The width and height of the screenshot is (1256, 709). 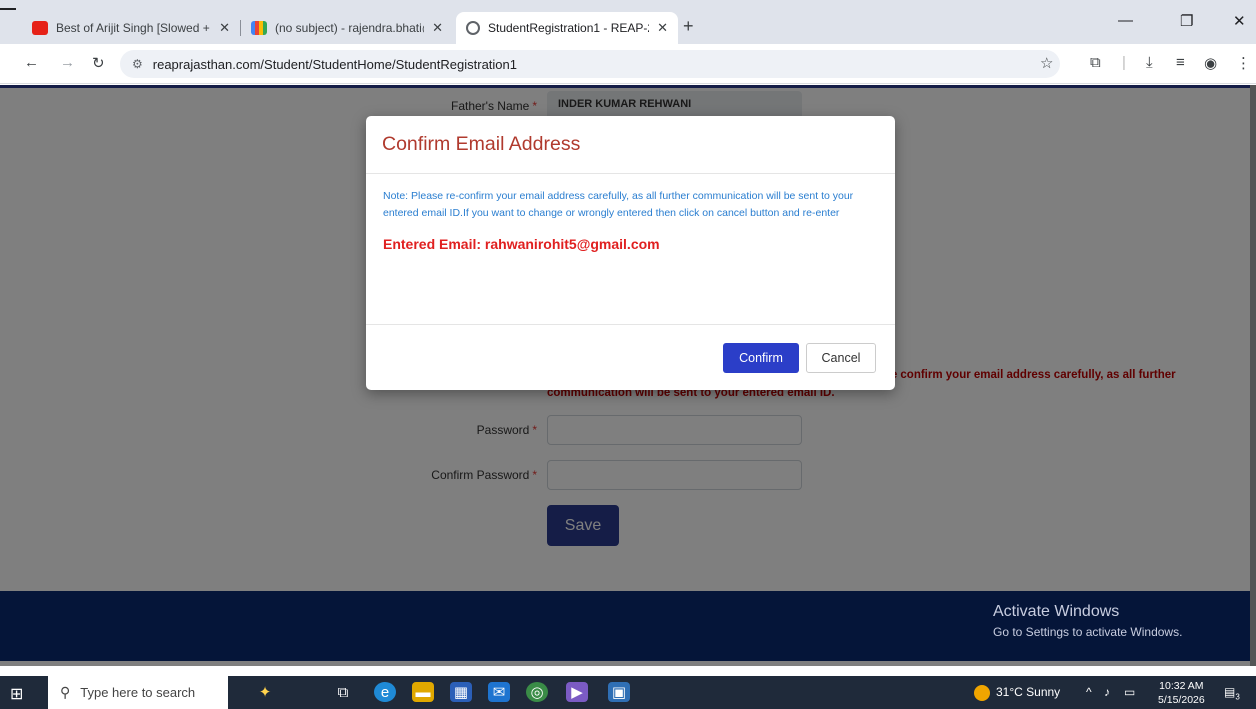 I want to click on tab-gmail: (no subject) - rajendra.bhati@s ✕, so click(x=347, y=28).